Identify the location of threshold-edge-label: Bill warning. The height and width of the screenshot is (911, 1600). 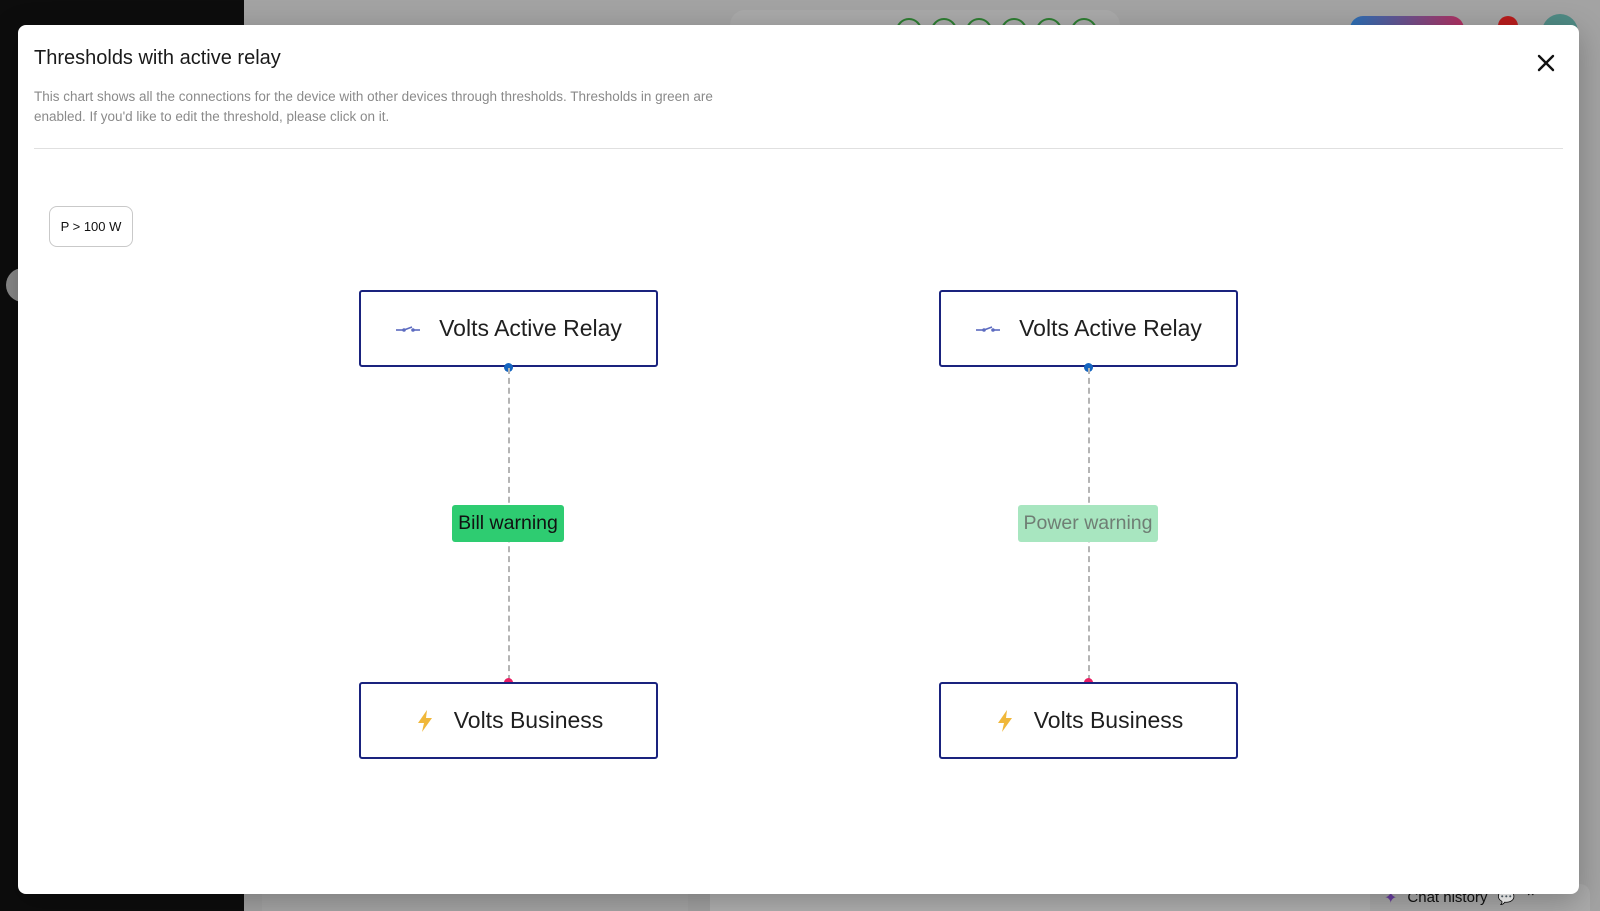
(508, 523).